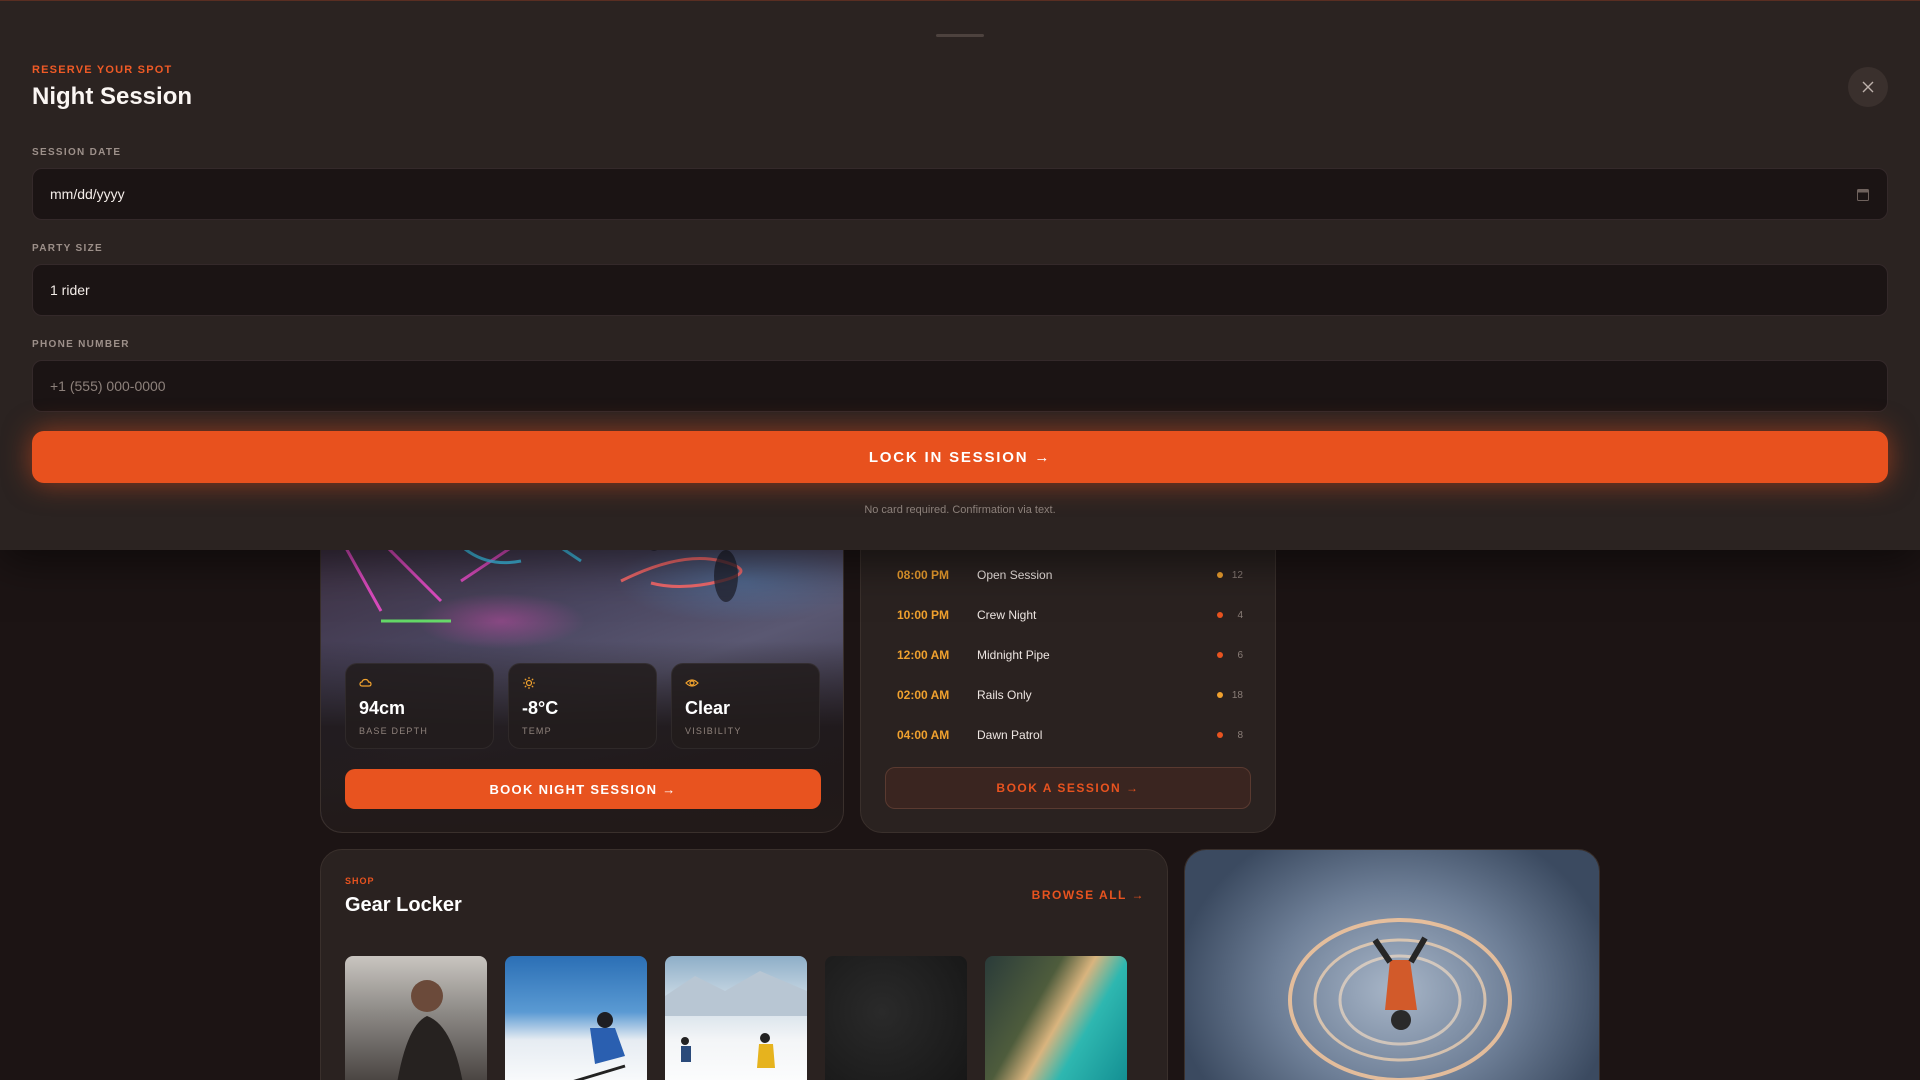  I want to click on schedule-time: 04:00 AM, so click(923, 735).